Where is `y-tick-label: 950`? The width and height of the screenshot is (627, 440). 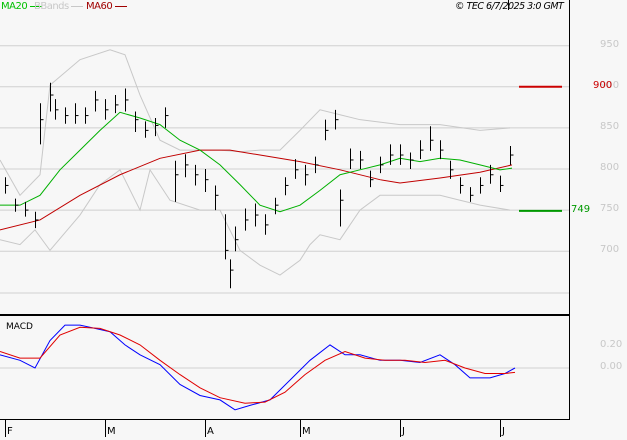 y-tick-label: 950 is located at coordinates (610, 44).